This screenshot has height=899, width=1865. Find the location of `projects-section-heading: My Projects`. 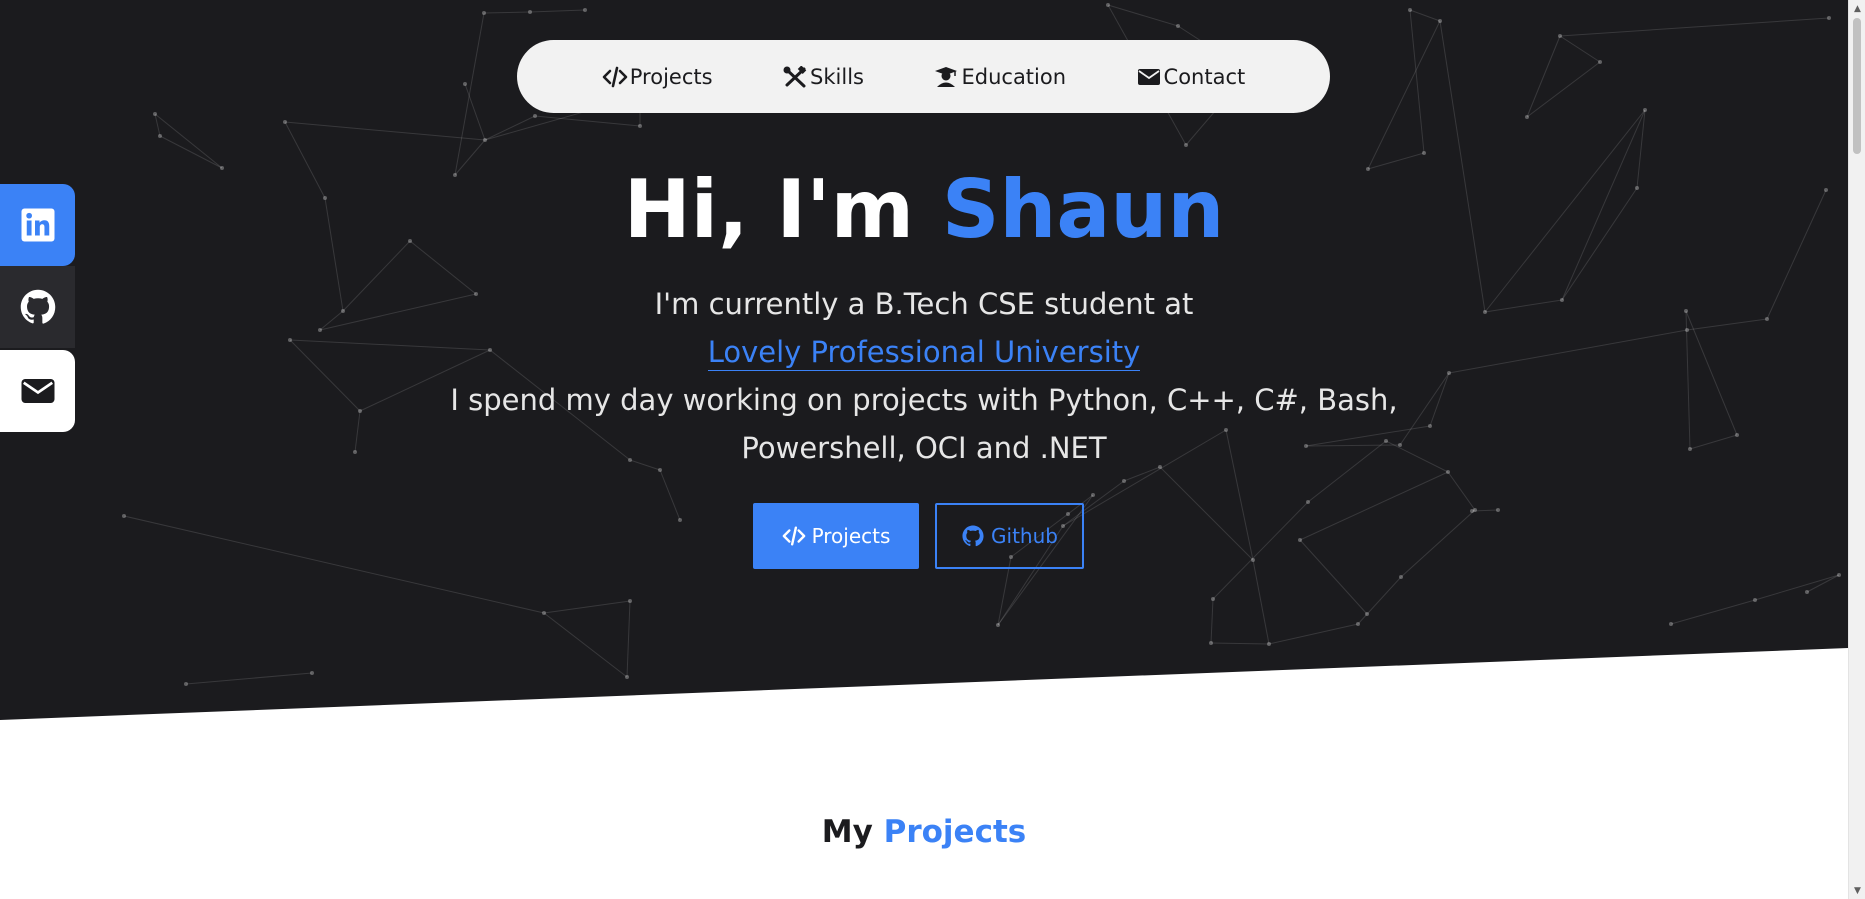

projects-section-heading: My Projects is located at coordinates (924, 832).